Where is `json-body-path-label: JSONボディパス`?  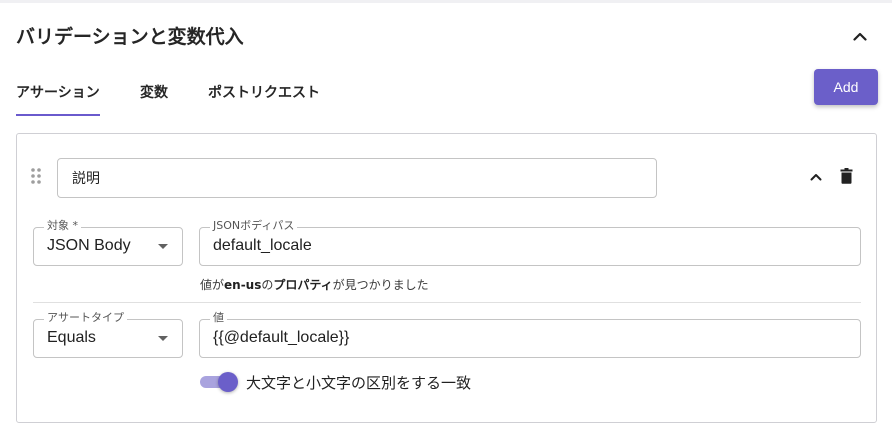 json-body-path-label: JSONボディパス is located at coordinates (254, 226).